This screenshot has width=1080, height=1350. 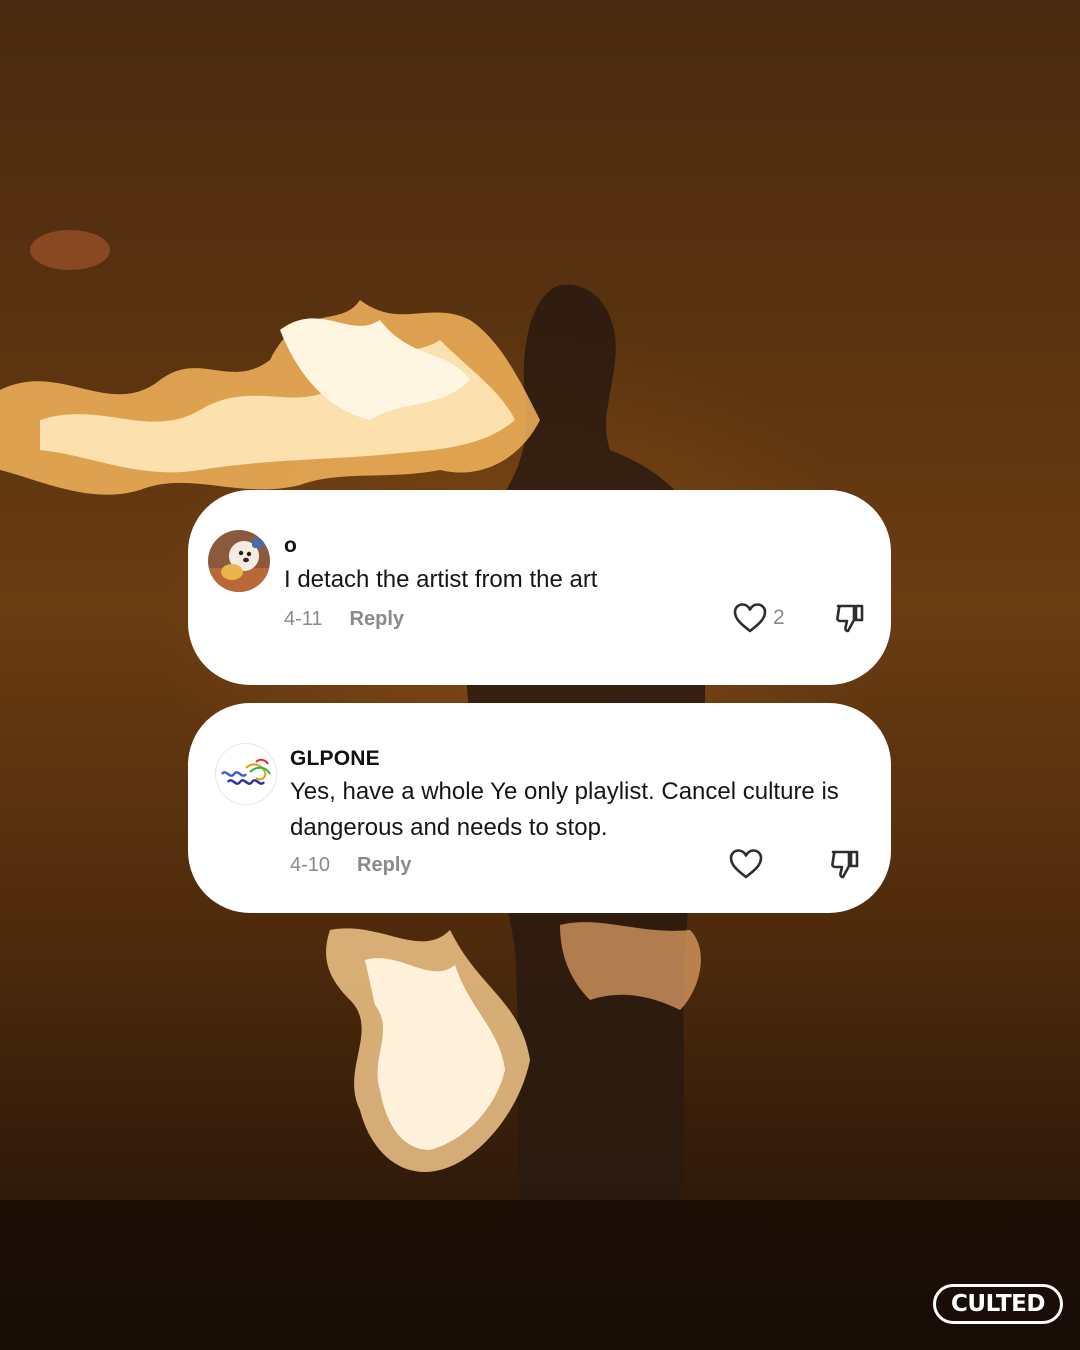 I want to click on like-button: 2, so click(x=759, y=618).